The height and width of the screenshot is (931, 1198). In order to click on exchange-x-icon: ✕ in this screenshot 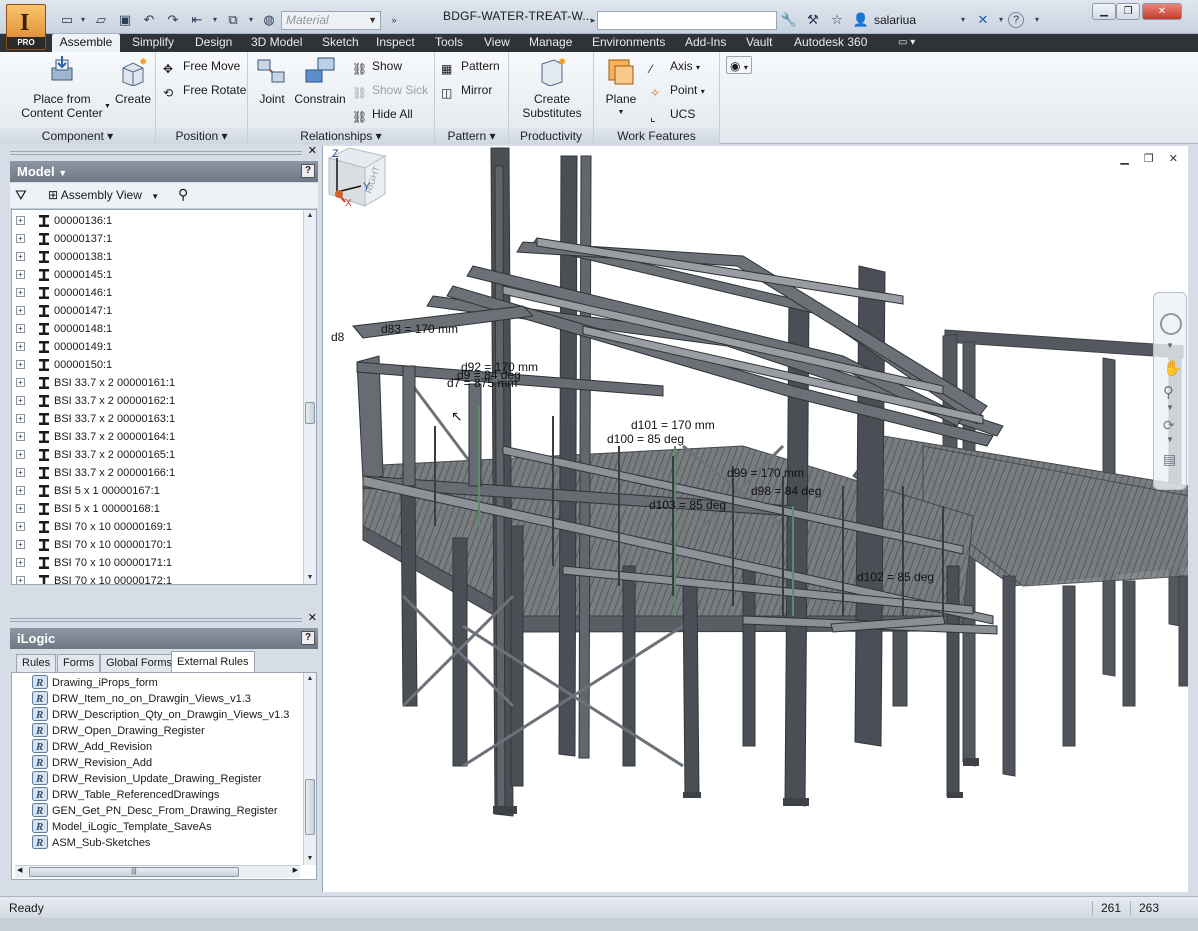, I will do `click(983, 20)`.